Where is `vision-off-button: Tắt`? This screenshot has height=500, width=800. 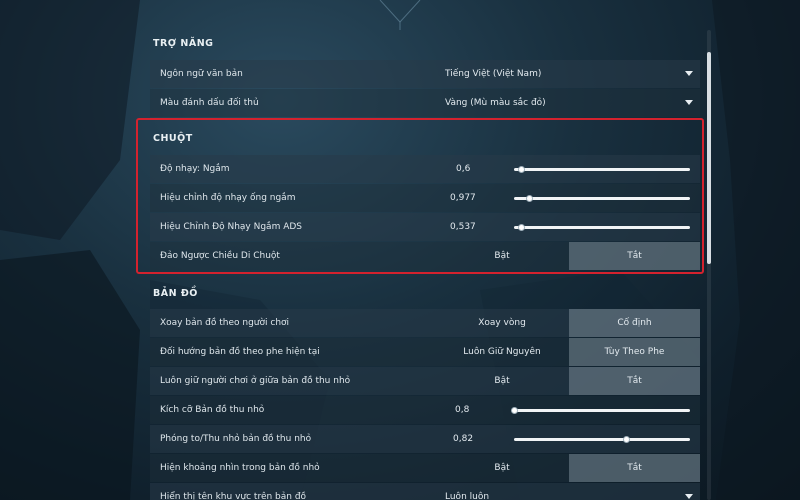 vision-off-button: Tắt is located at coordinates (634, 468).